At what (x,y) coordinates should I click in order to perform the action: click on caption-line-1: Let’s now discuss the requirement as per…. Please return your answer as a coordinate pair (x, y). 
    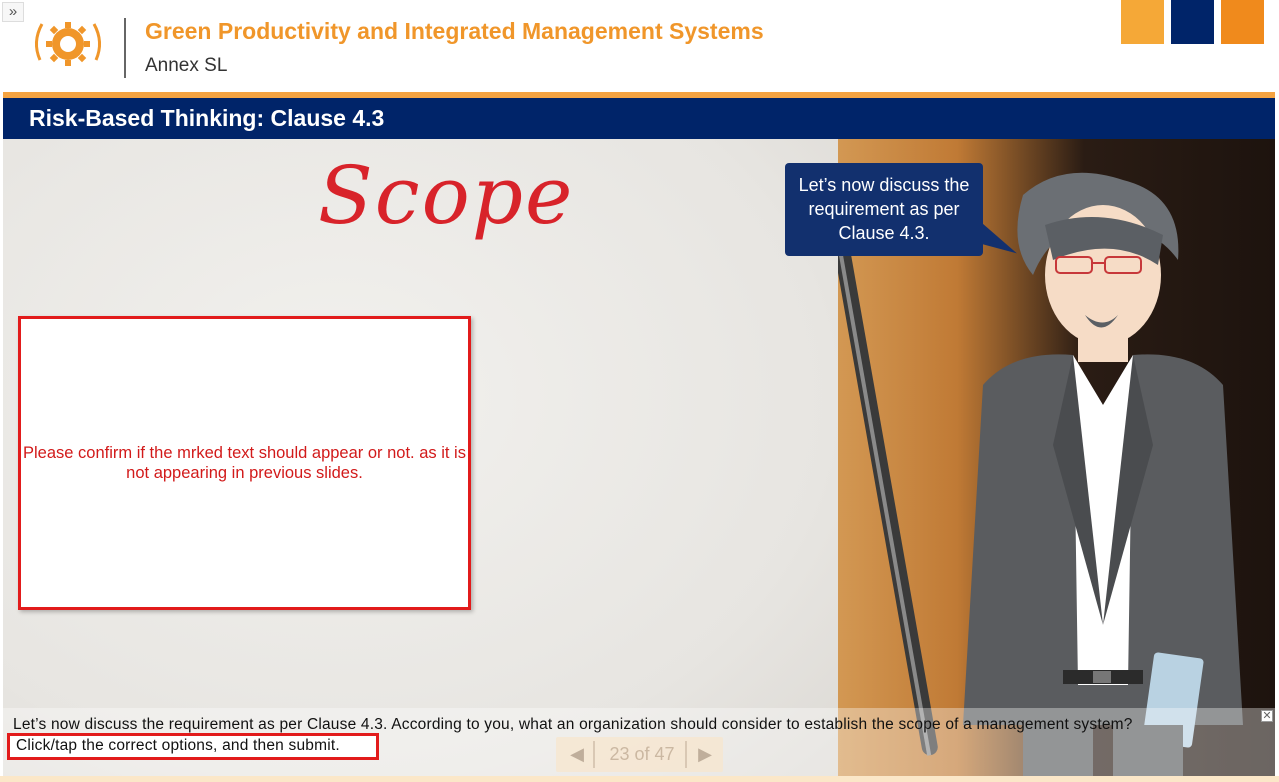
    Looking at the image, I should click on (573, 724).